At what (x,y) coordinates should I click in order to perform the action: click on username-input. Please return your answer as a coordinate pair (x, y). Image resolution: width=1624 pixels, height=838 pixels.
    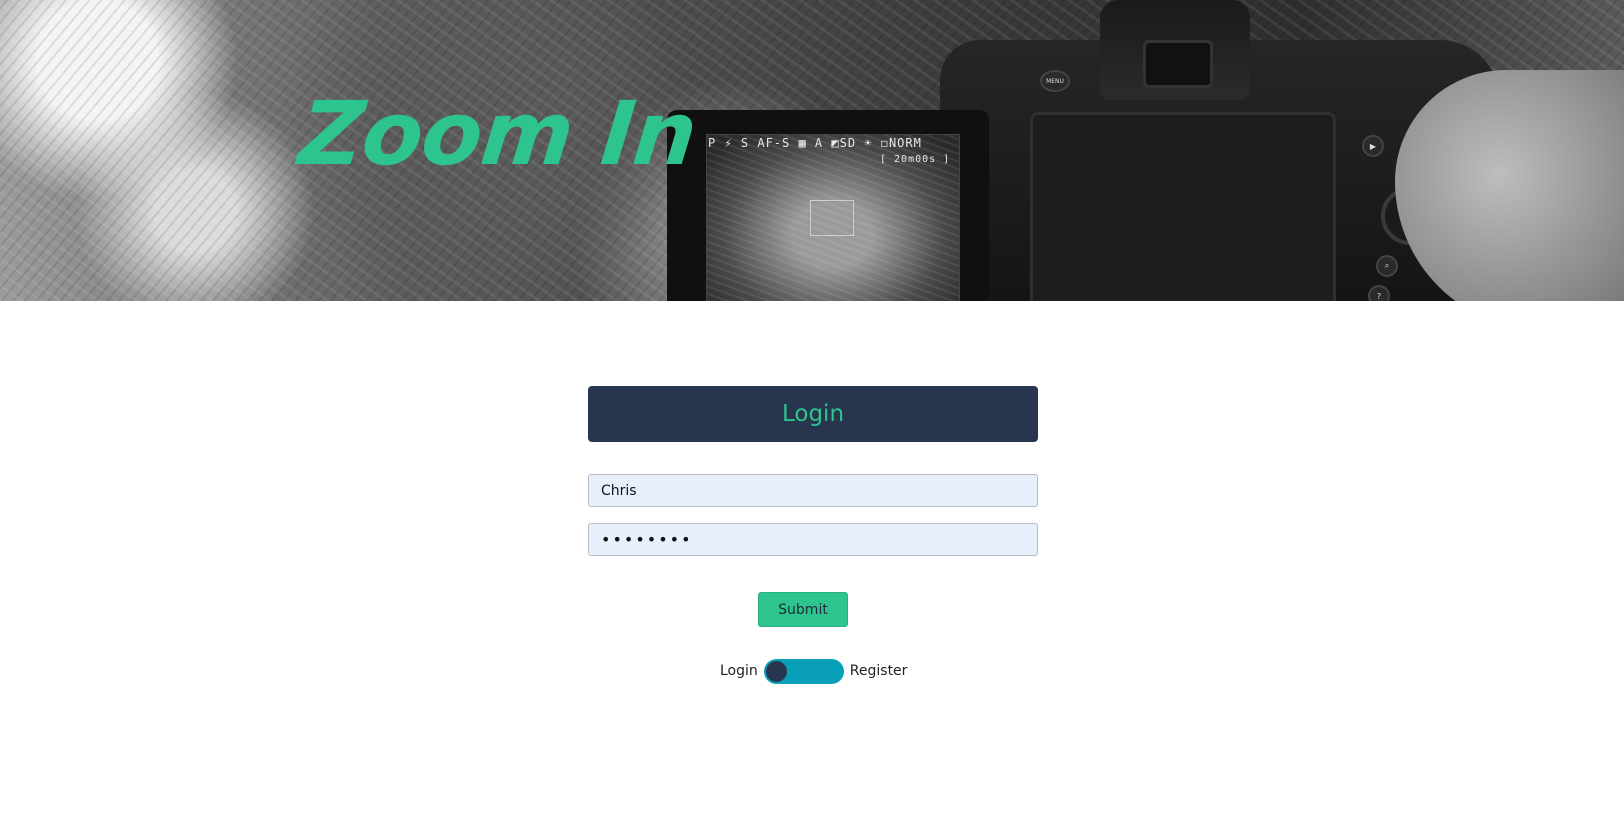
    Looking at the image, I should click on (813, 490).